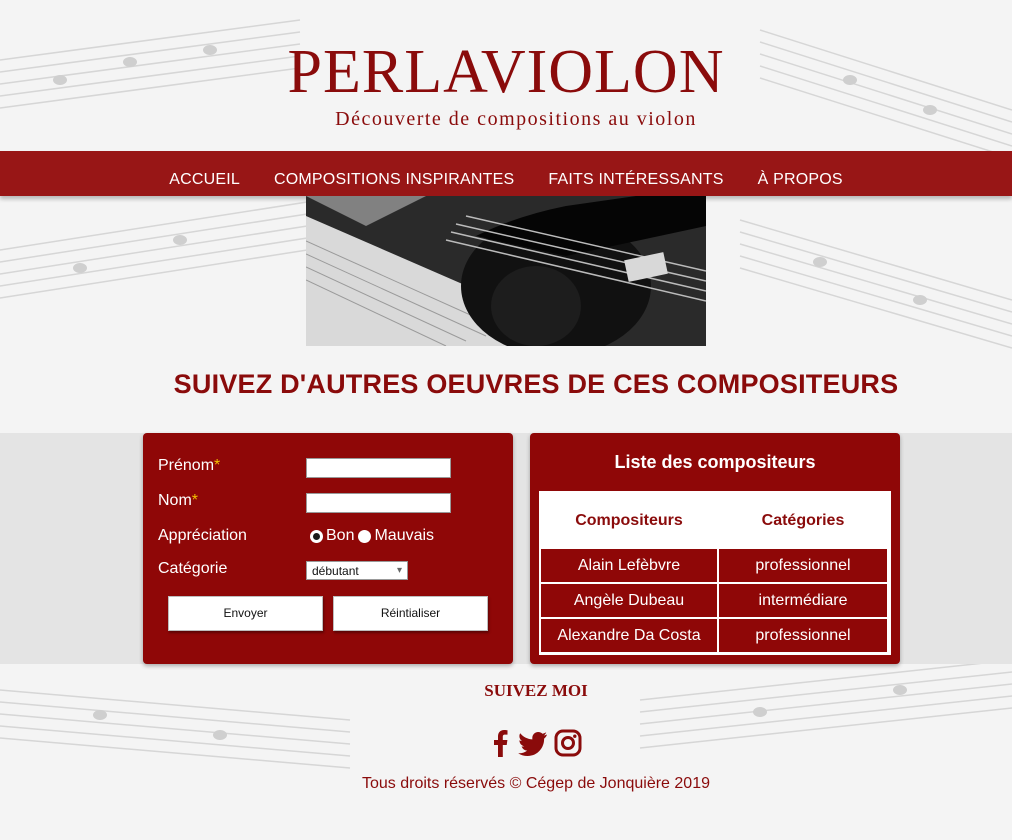 Image resolution: width=1012 pixels, height=840 pixels. Describe the element at coordinates (316, 536) in the screenshot. I see `radio-bon` at that location.